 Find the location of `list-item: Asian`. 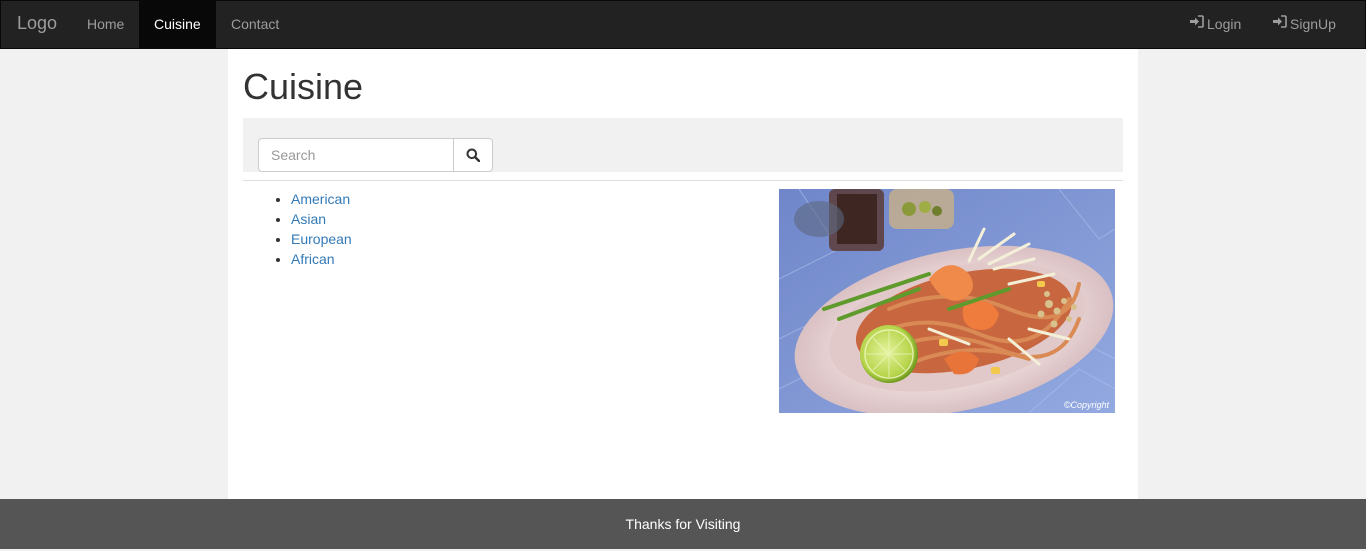

list-item: Asian is located at coordinates (321, 219).